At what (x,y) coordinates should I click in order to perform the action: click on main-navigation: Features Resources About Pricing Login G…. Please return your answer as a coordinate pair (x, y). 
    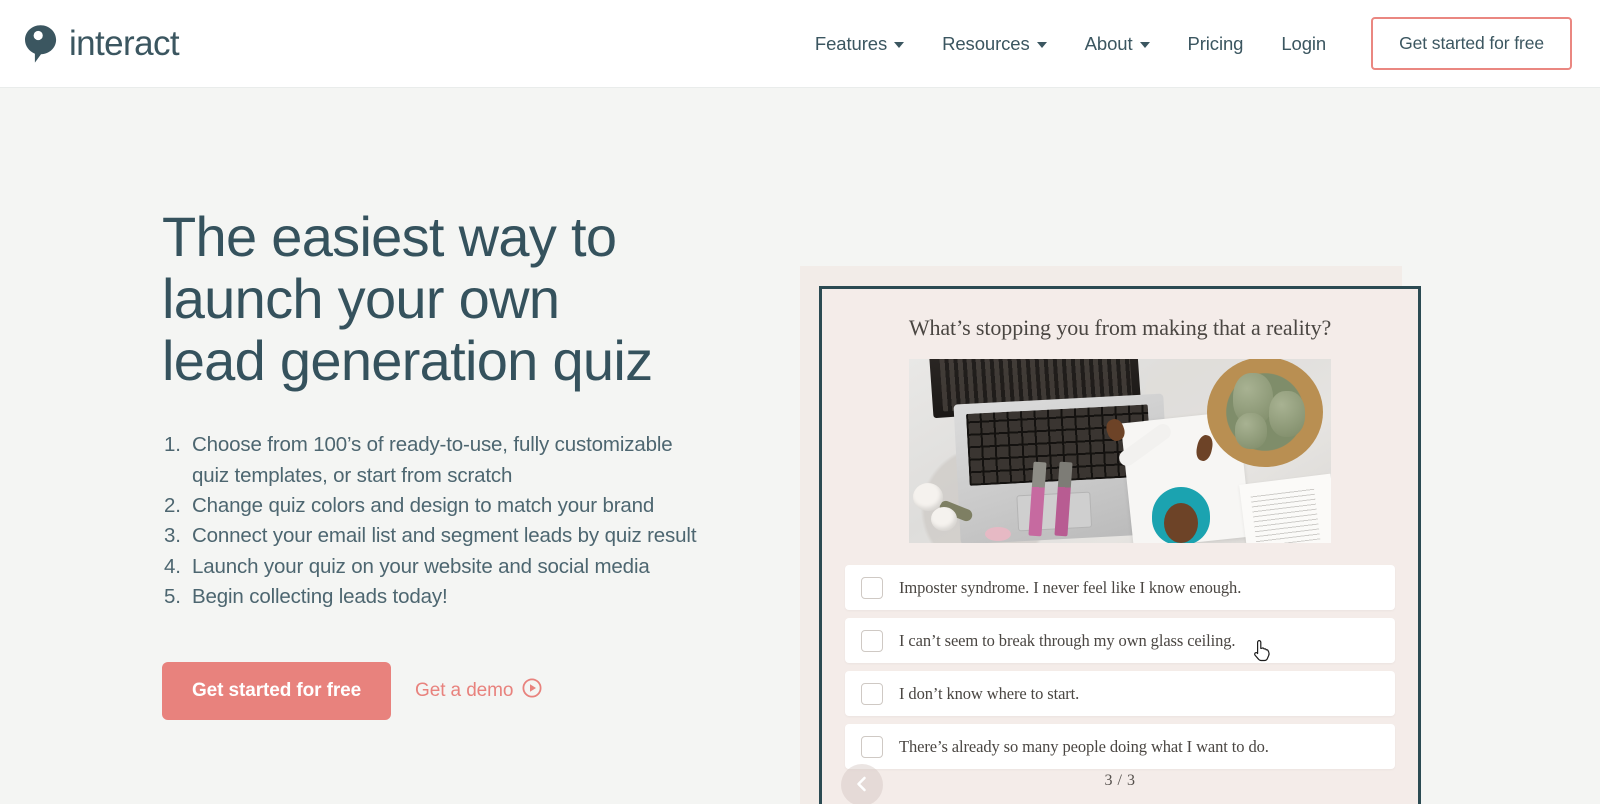
    Looking at the image, I should click on (1184, 43).